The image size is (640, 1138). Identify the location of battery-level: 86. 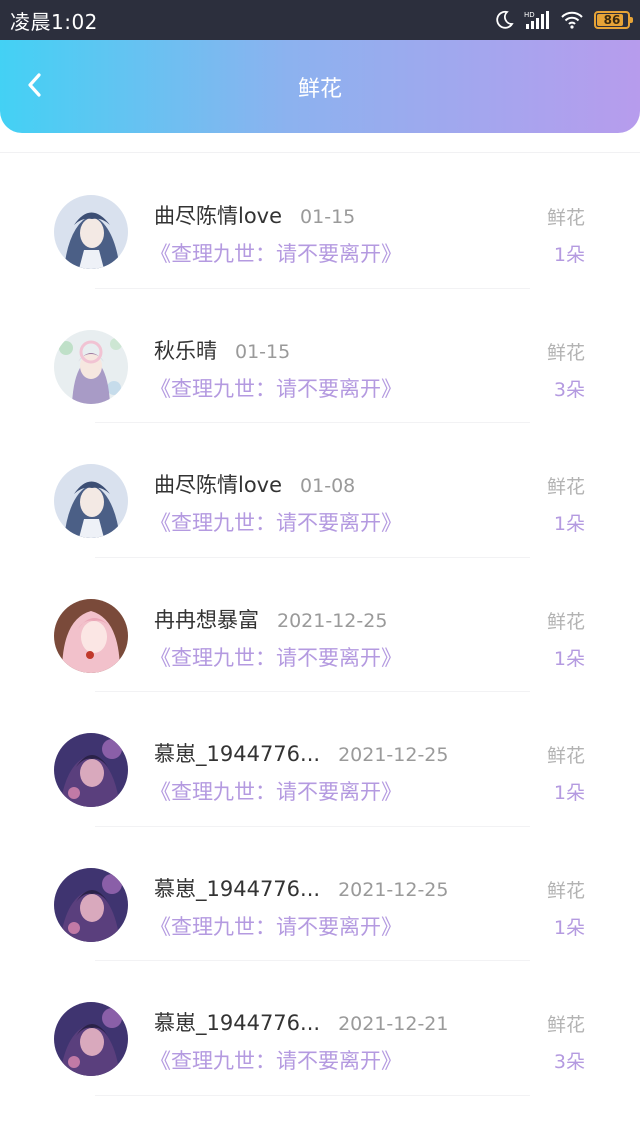
(612, 20).